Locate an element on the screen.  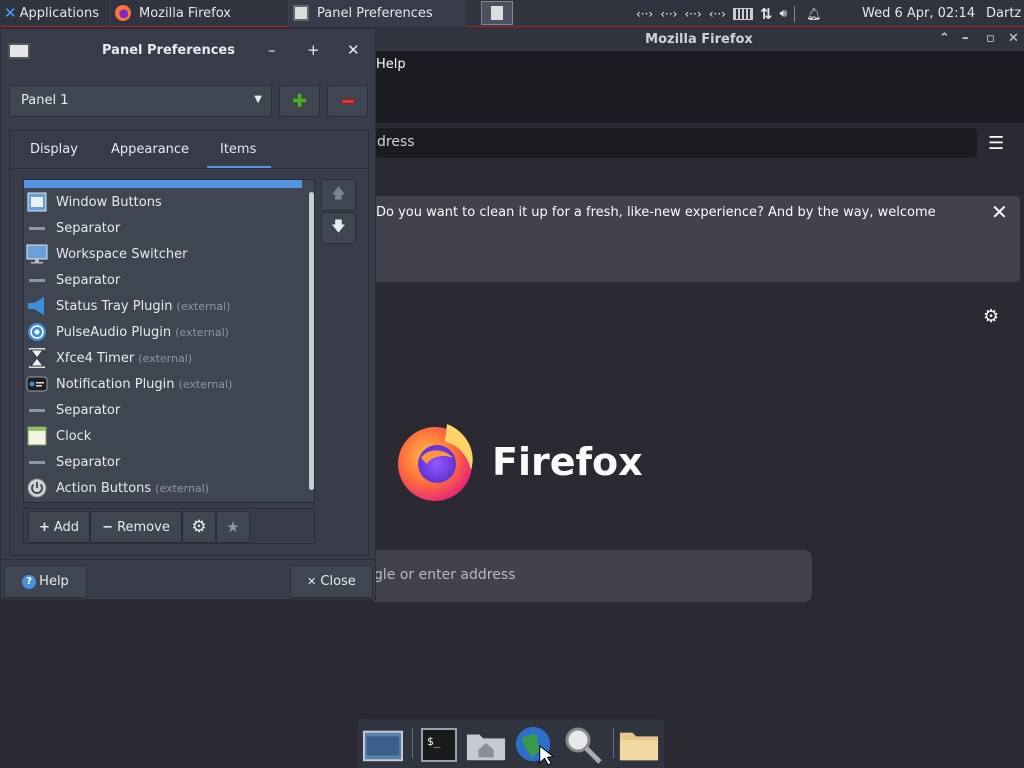
star-icon: ★ is located at coordinates (233, 527).